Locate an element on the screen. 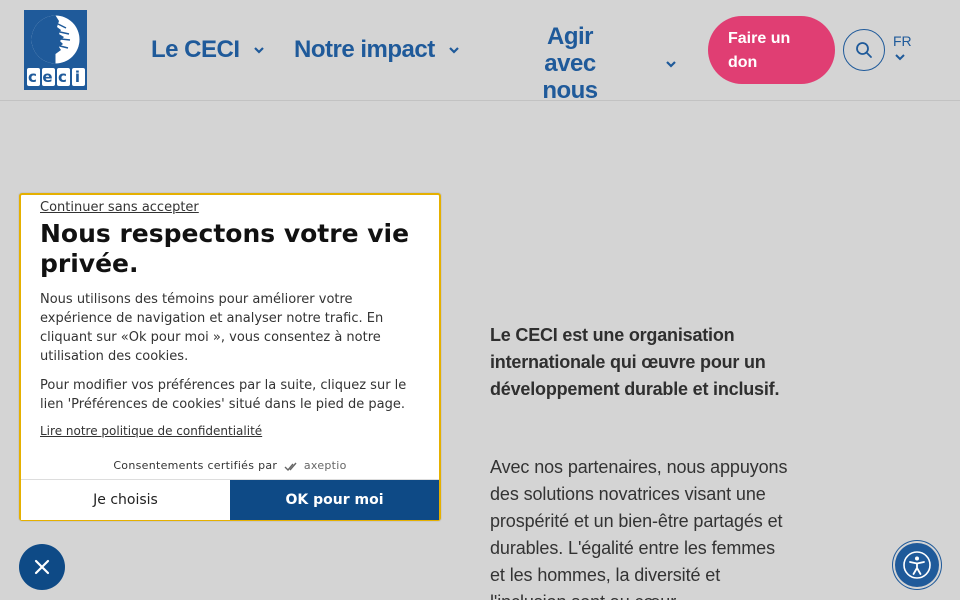 The height and width of the screenshot is (600, 960). search-button is located at coordinates (864, 50).